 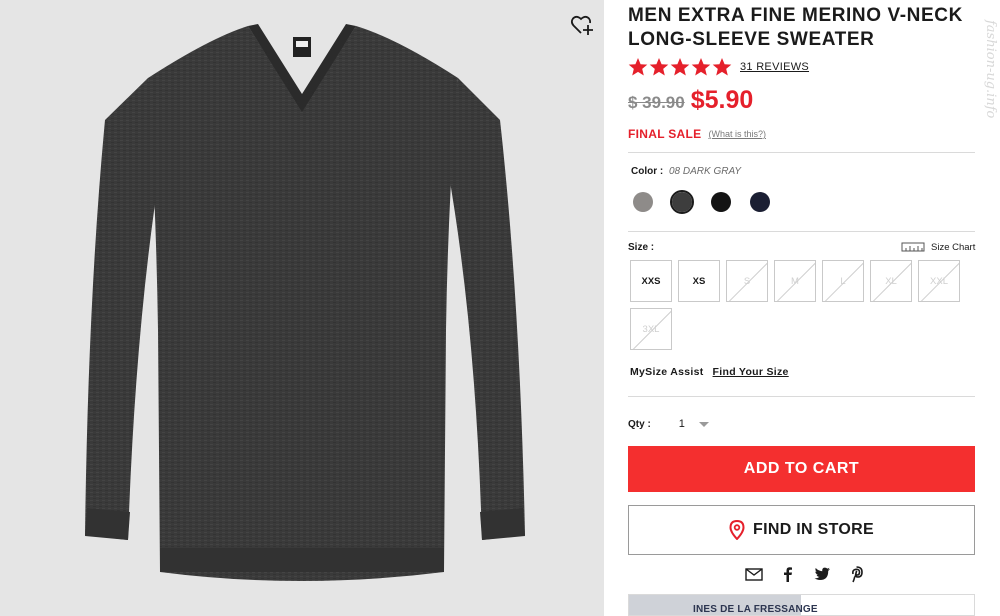 What do you see at coordinates (990, 69) in the screenshot?
I see `watermark: fashion-ug.info` at bounding box center [990, 69].